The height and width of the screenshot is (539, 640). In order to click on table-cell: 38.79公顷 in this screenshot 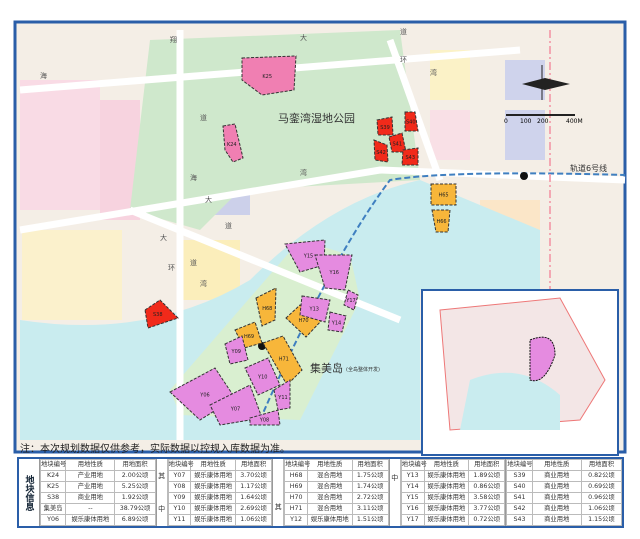, I will do `click(135, 509)`.